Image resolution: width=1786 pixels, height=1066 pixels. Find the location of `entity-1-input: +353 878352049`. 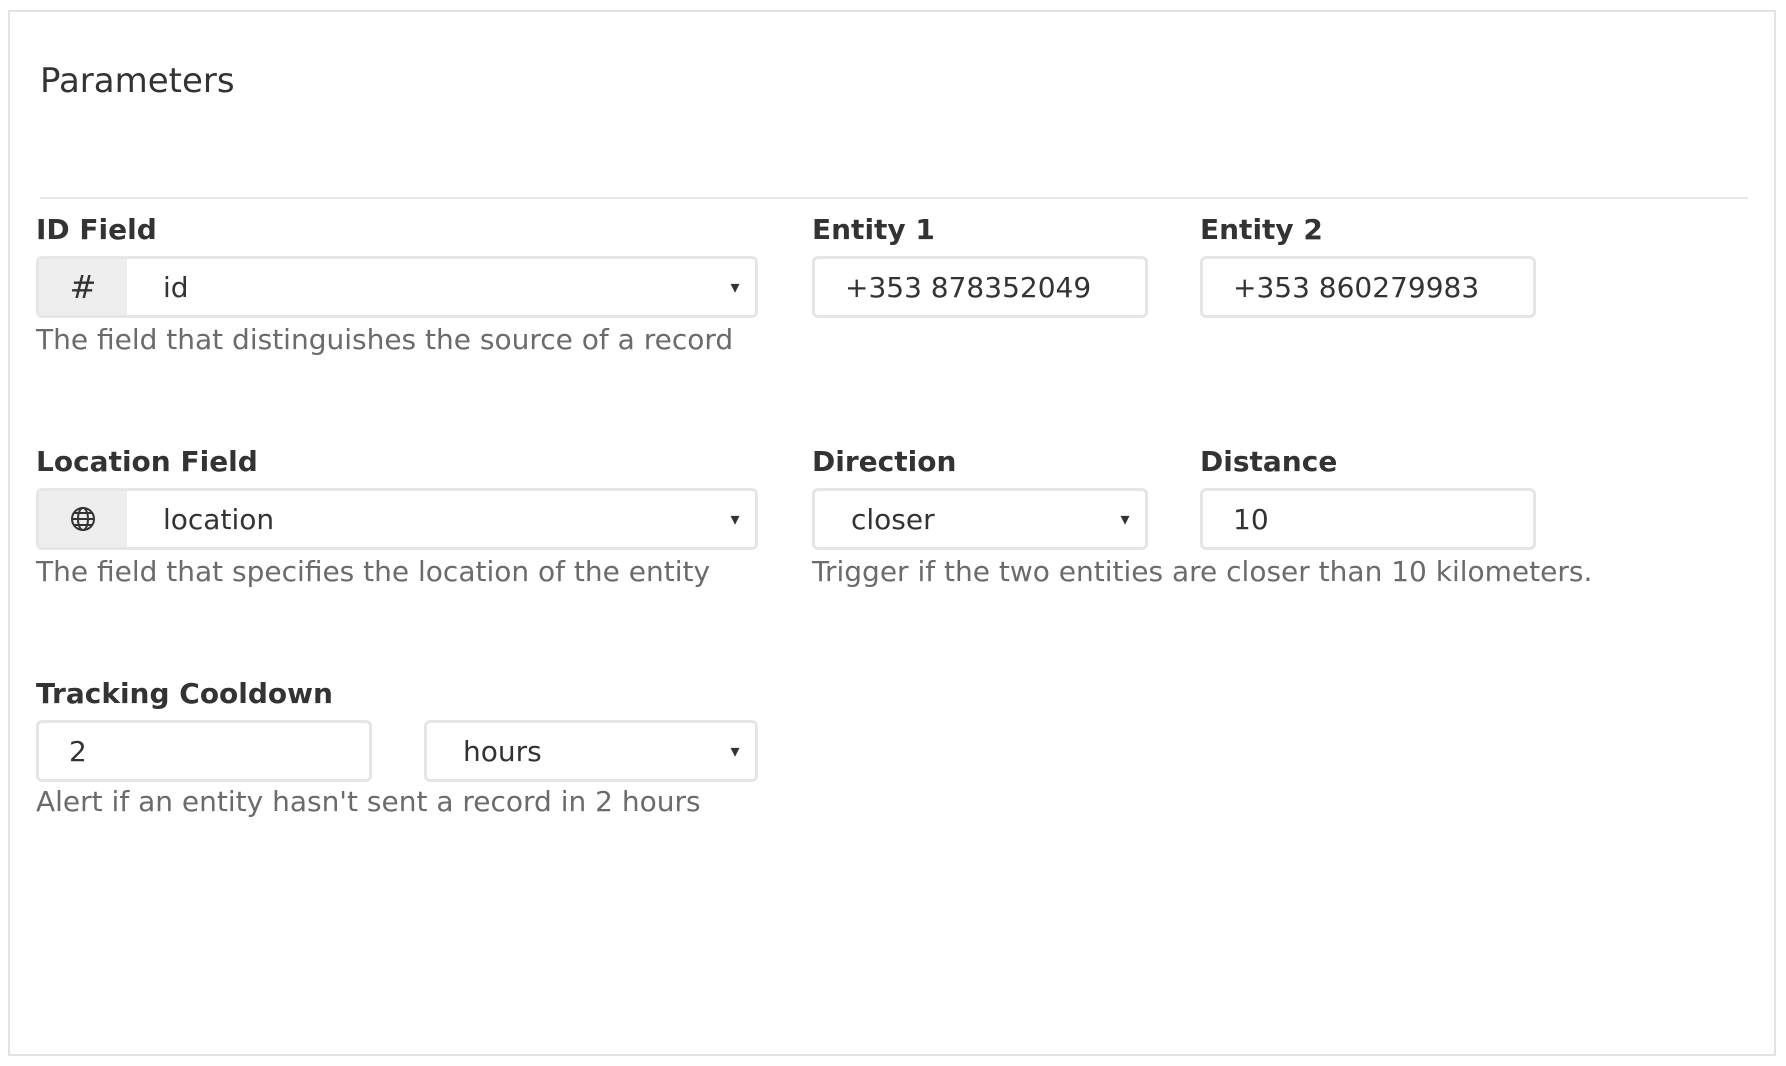

entity-1-input: +353 878352049 is located at coordinates (980, 287).